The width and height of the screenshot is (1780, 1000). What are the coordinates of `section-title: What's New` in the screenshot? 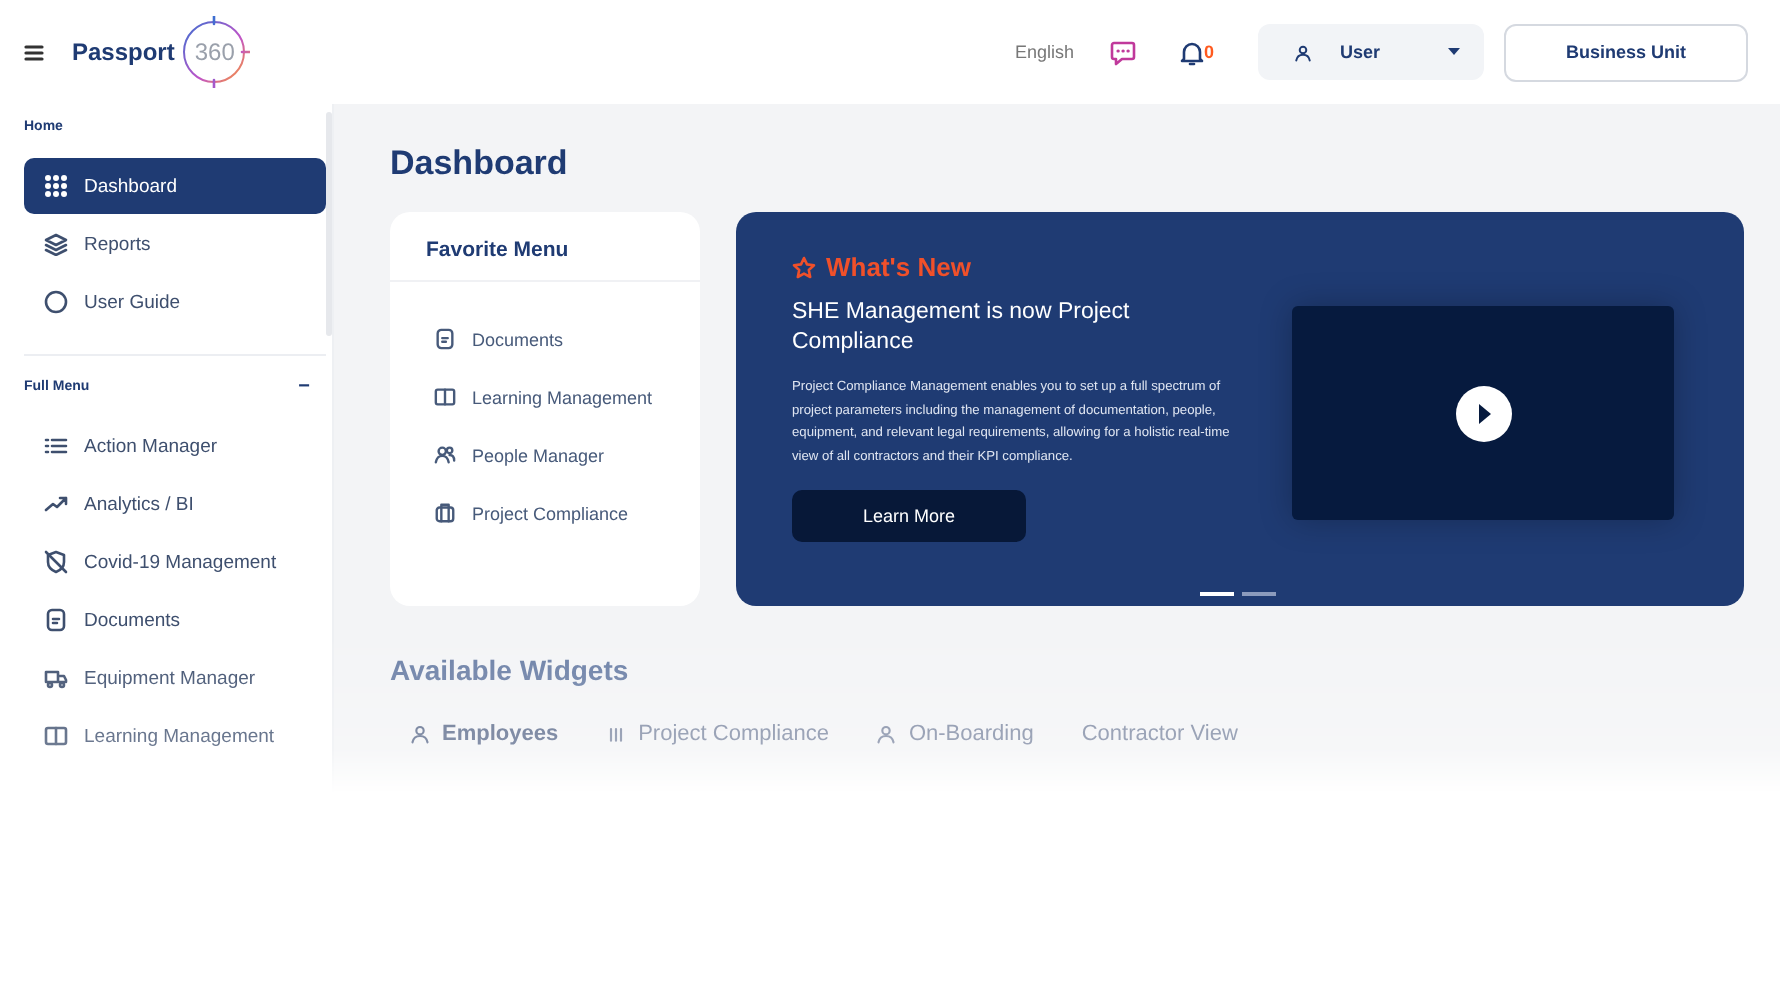 It's located at (898, 267).